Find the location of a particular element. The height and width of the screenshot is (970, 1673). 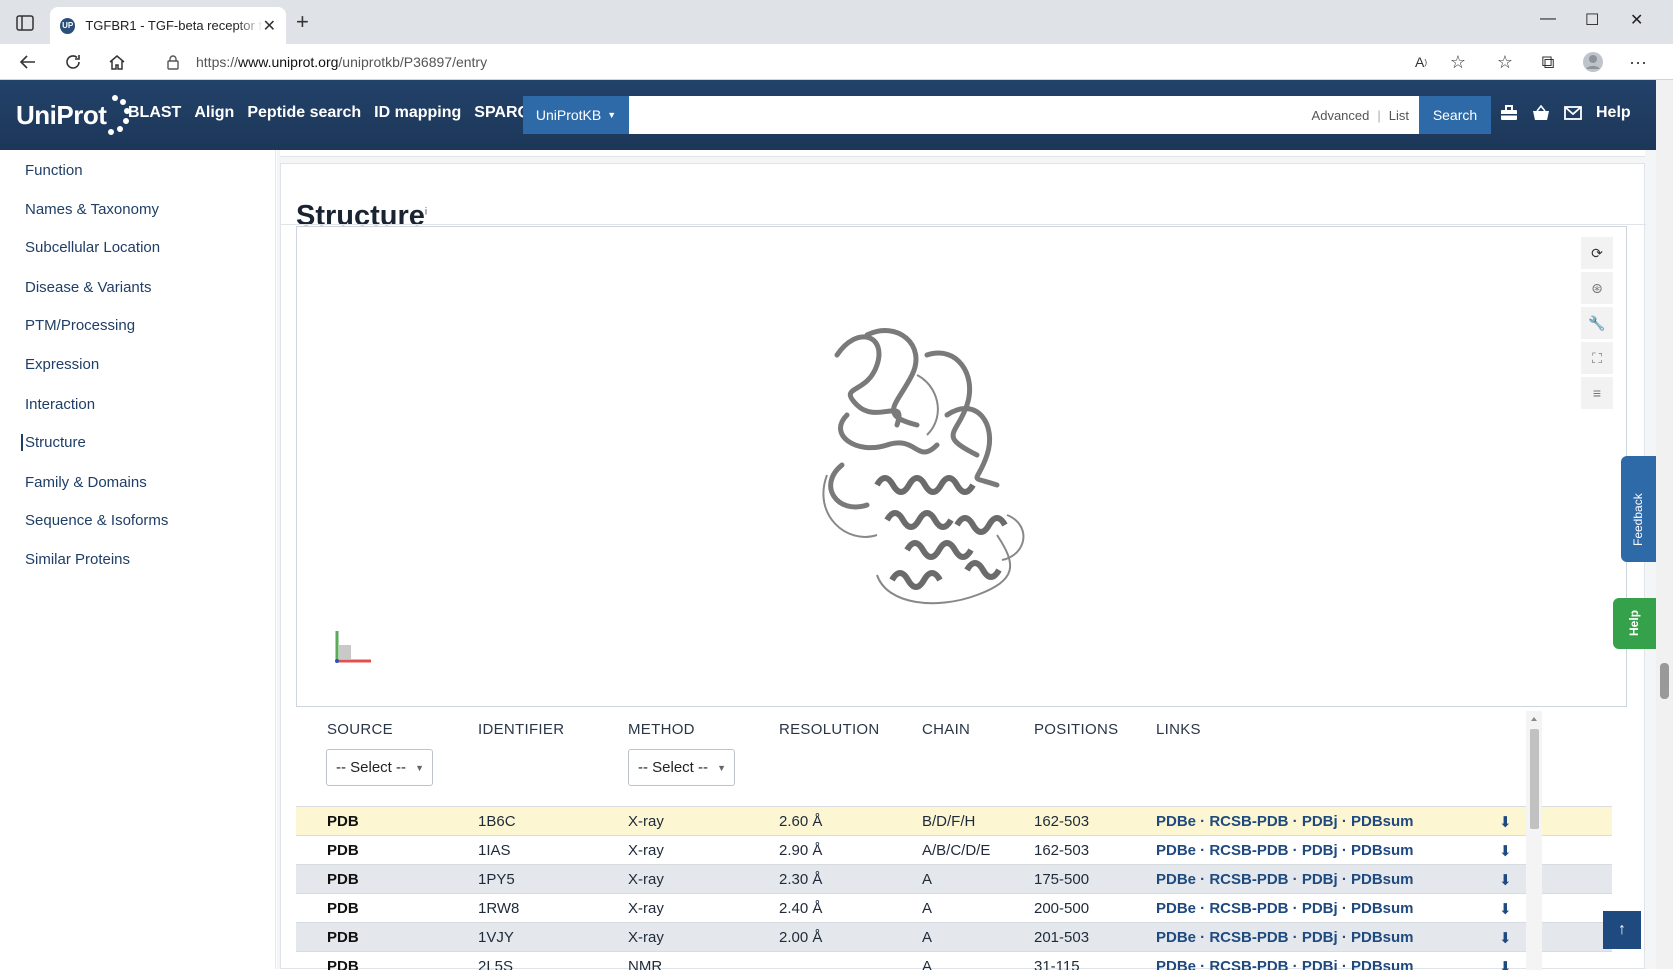

cell-positions: 175-500 is located at coordinates (1062, 879).